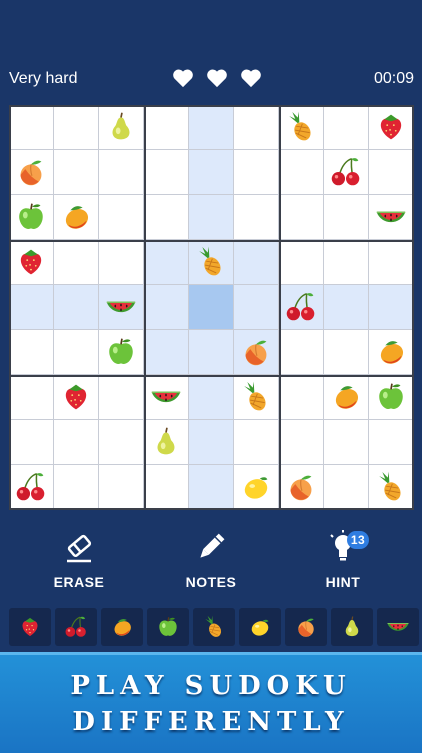  What do you see at coordinates (145, 307) in the screenshot?
I see `box-divider` at bounding box center [145, 307].